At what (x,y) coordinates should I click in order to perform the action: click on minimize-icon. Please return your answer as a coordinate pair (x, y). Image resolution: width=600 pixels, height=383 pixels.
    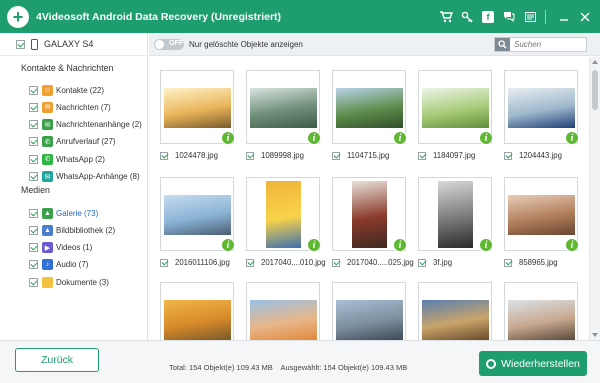
    Looking at the image, I should click on (564, 17).